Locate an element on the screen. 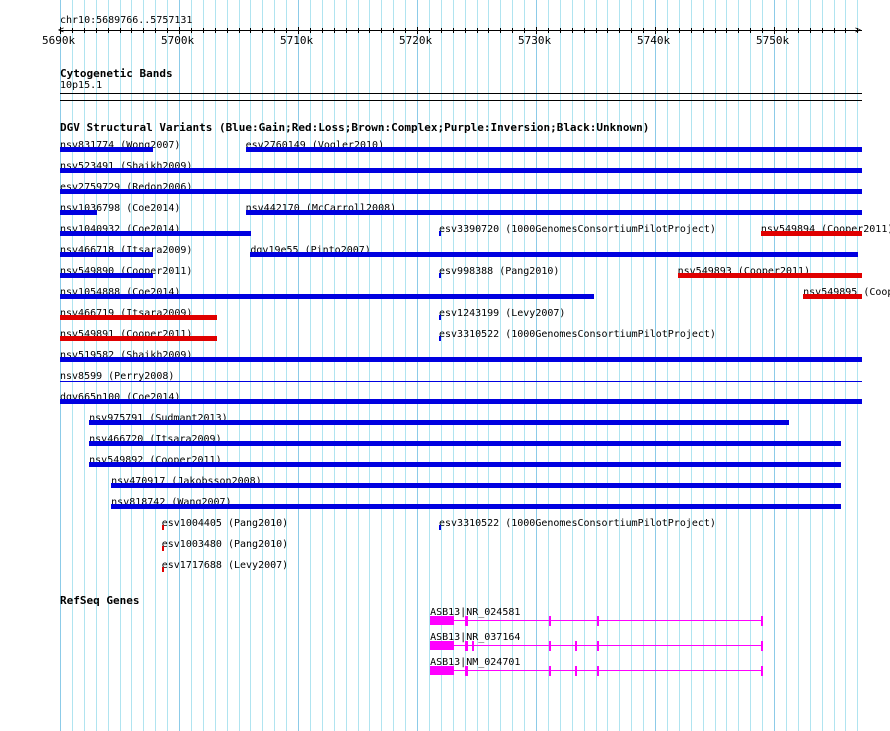  cytoband-label: 10p15.1 is located at coordinates (81, 85).